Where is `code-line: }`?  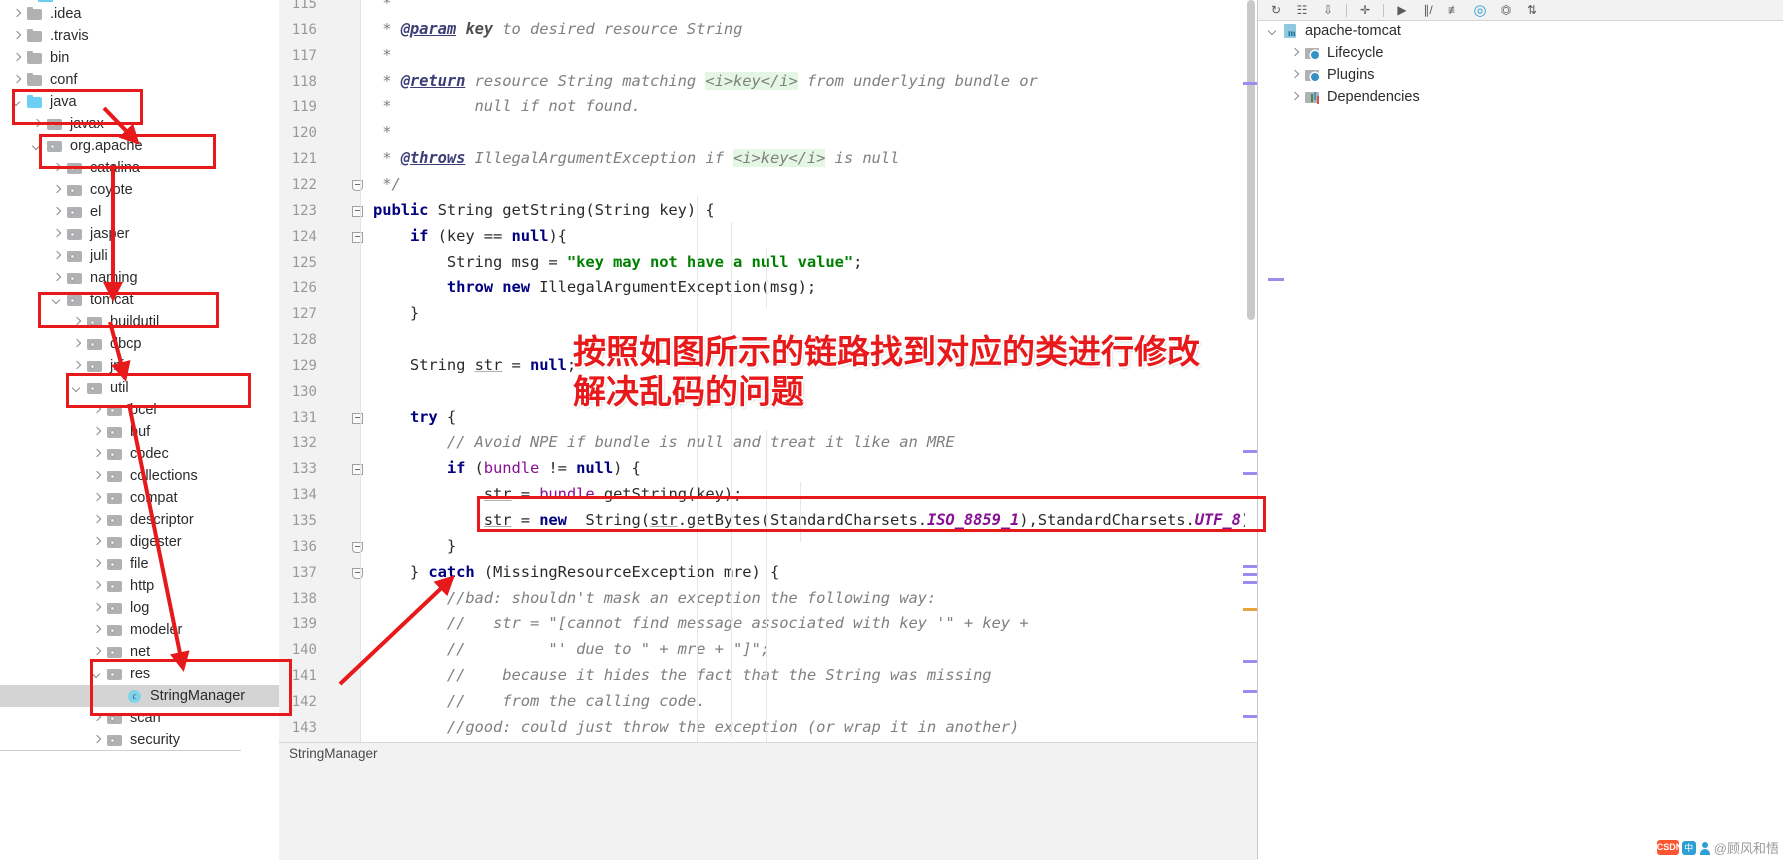
code-line: } is located at coordinates (396, 313).